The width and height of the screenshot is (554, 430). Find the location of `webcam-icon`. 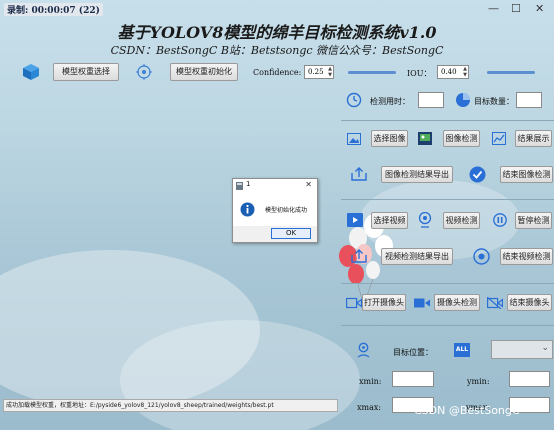

webcam-icon is located at coordinates (425, 220).